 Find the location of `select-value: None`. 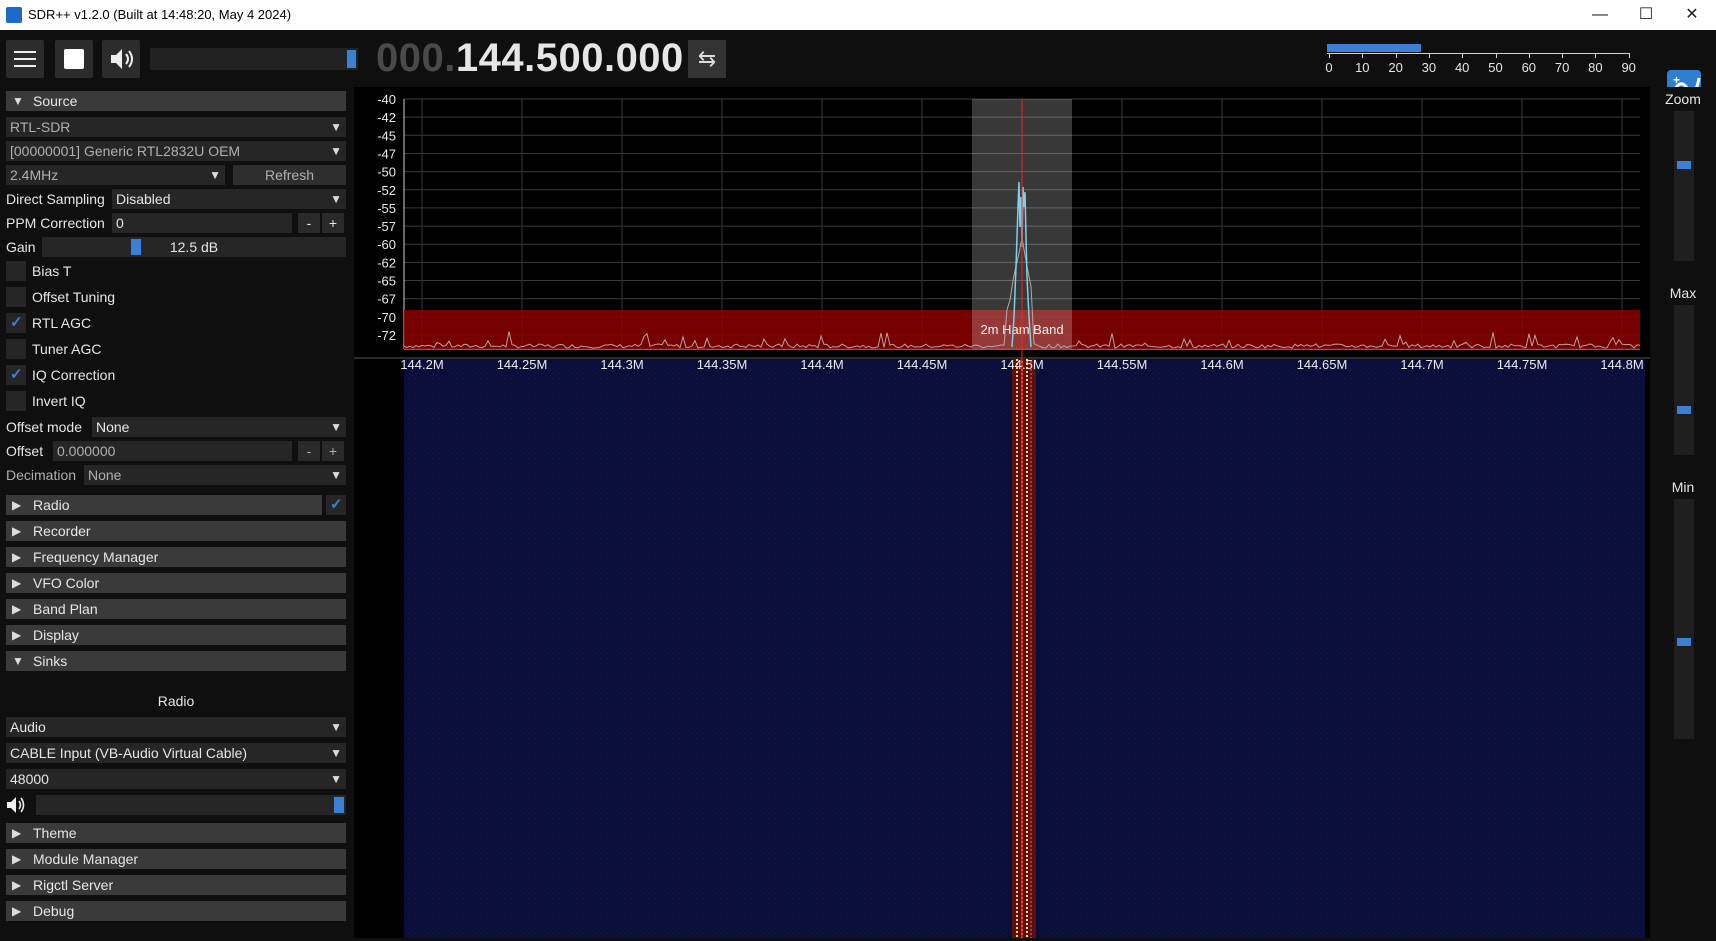

select-value: None is located at coordinates (113, 427).